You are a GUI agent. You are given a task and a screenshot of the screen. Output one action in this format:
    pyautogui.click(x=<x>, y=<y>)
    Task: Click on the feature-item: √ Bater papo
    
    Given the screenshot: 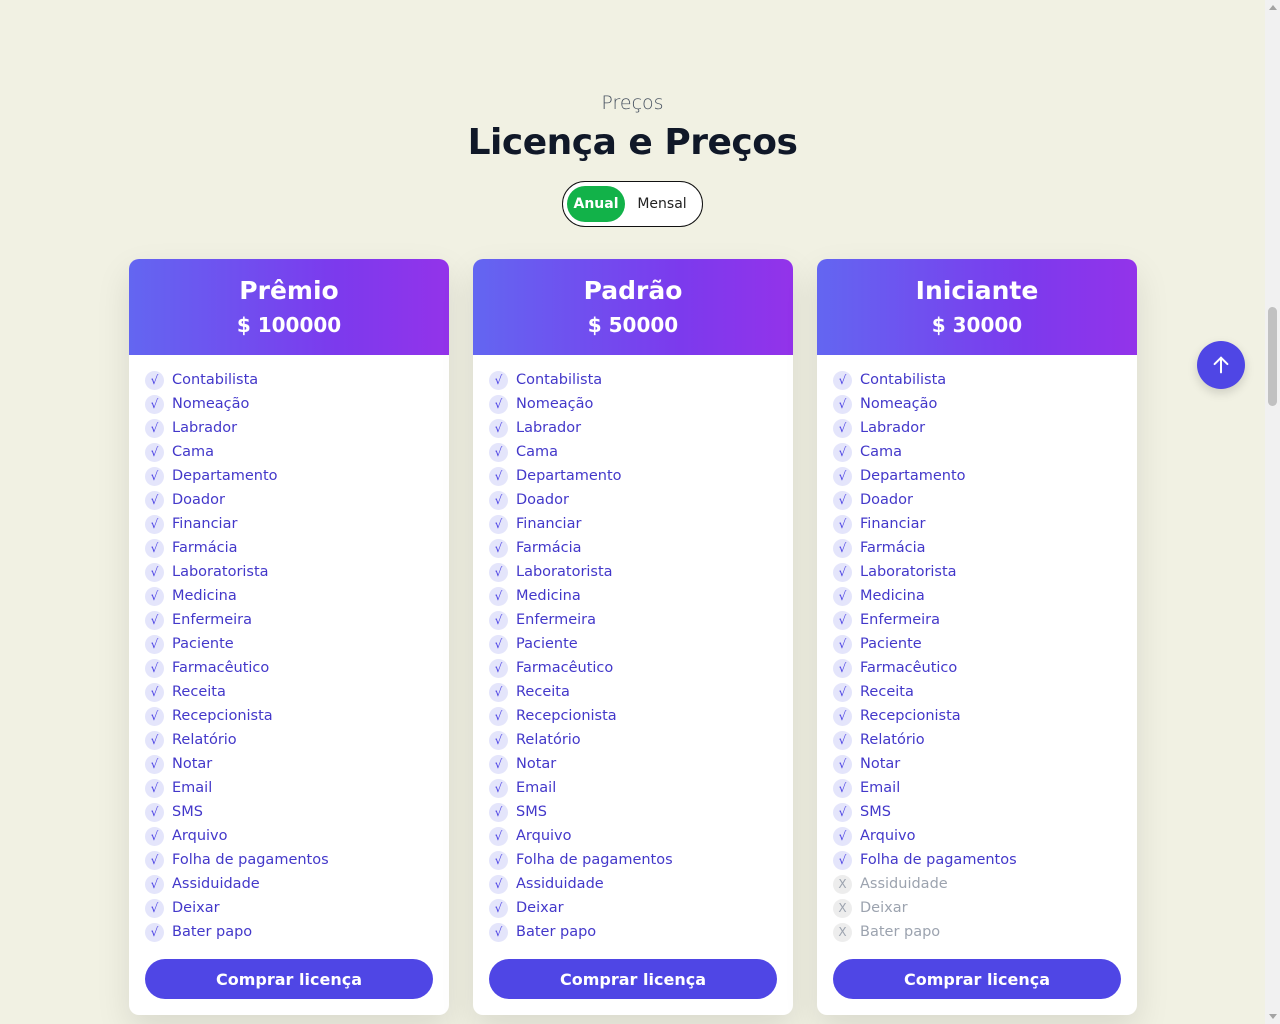 What is the action you would take?
    pyautogui.click(x=641, y=932)
    